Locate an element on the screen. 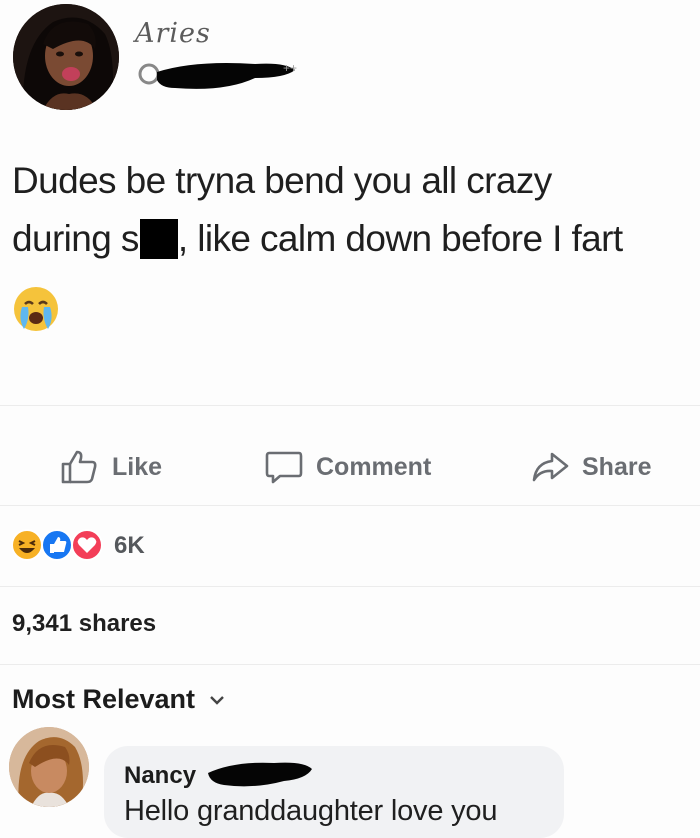  like-label: Like is located at coordinates (137, 466).